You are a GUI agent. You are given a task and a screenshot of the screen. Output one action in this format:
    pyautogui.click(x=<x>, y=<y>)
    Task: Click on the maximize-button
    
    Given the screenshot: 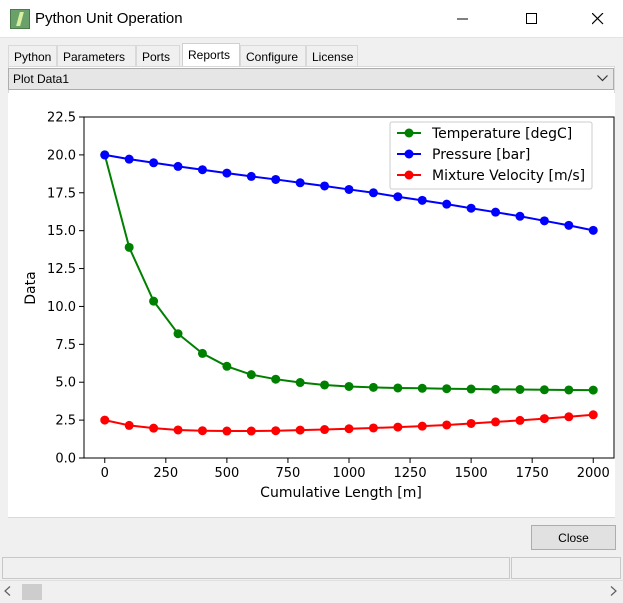 What is the action you would take?
    pyautogui.click(x=532, y=19)
    